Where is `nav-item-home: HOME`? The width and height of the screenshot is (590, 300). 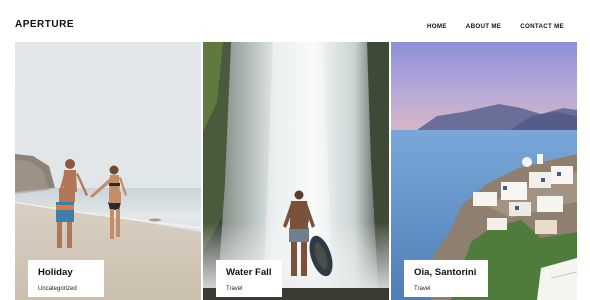 nav-item-home: HOME is located at coordinates (437, 27).